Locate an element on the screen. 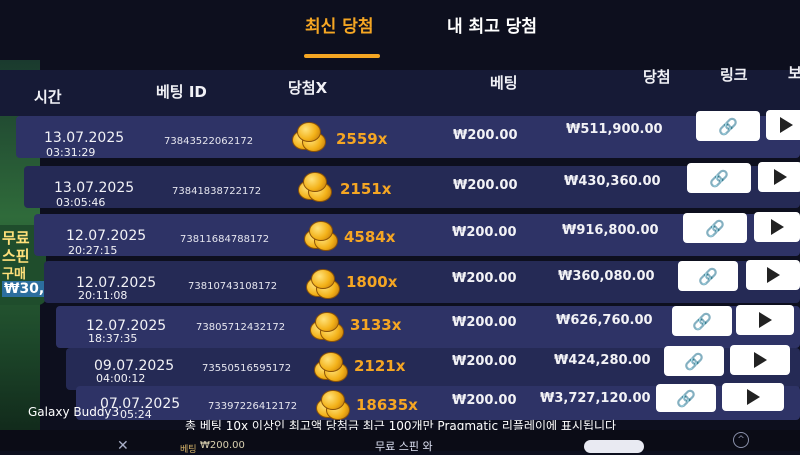 The height and width of the screenshot is (455, 800). row-multiplier: 2121x is located at coordinates (380, 366).